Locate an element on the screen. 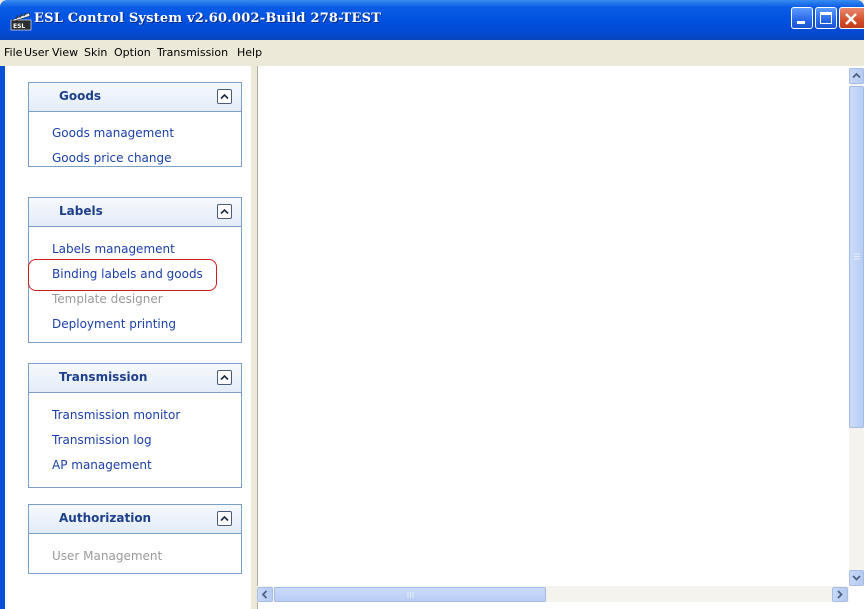  link-template-designer: Template designer is located at coordinates (107, 299).